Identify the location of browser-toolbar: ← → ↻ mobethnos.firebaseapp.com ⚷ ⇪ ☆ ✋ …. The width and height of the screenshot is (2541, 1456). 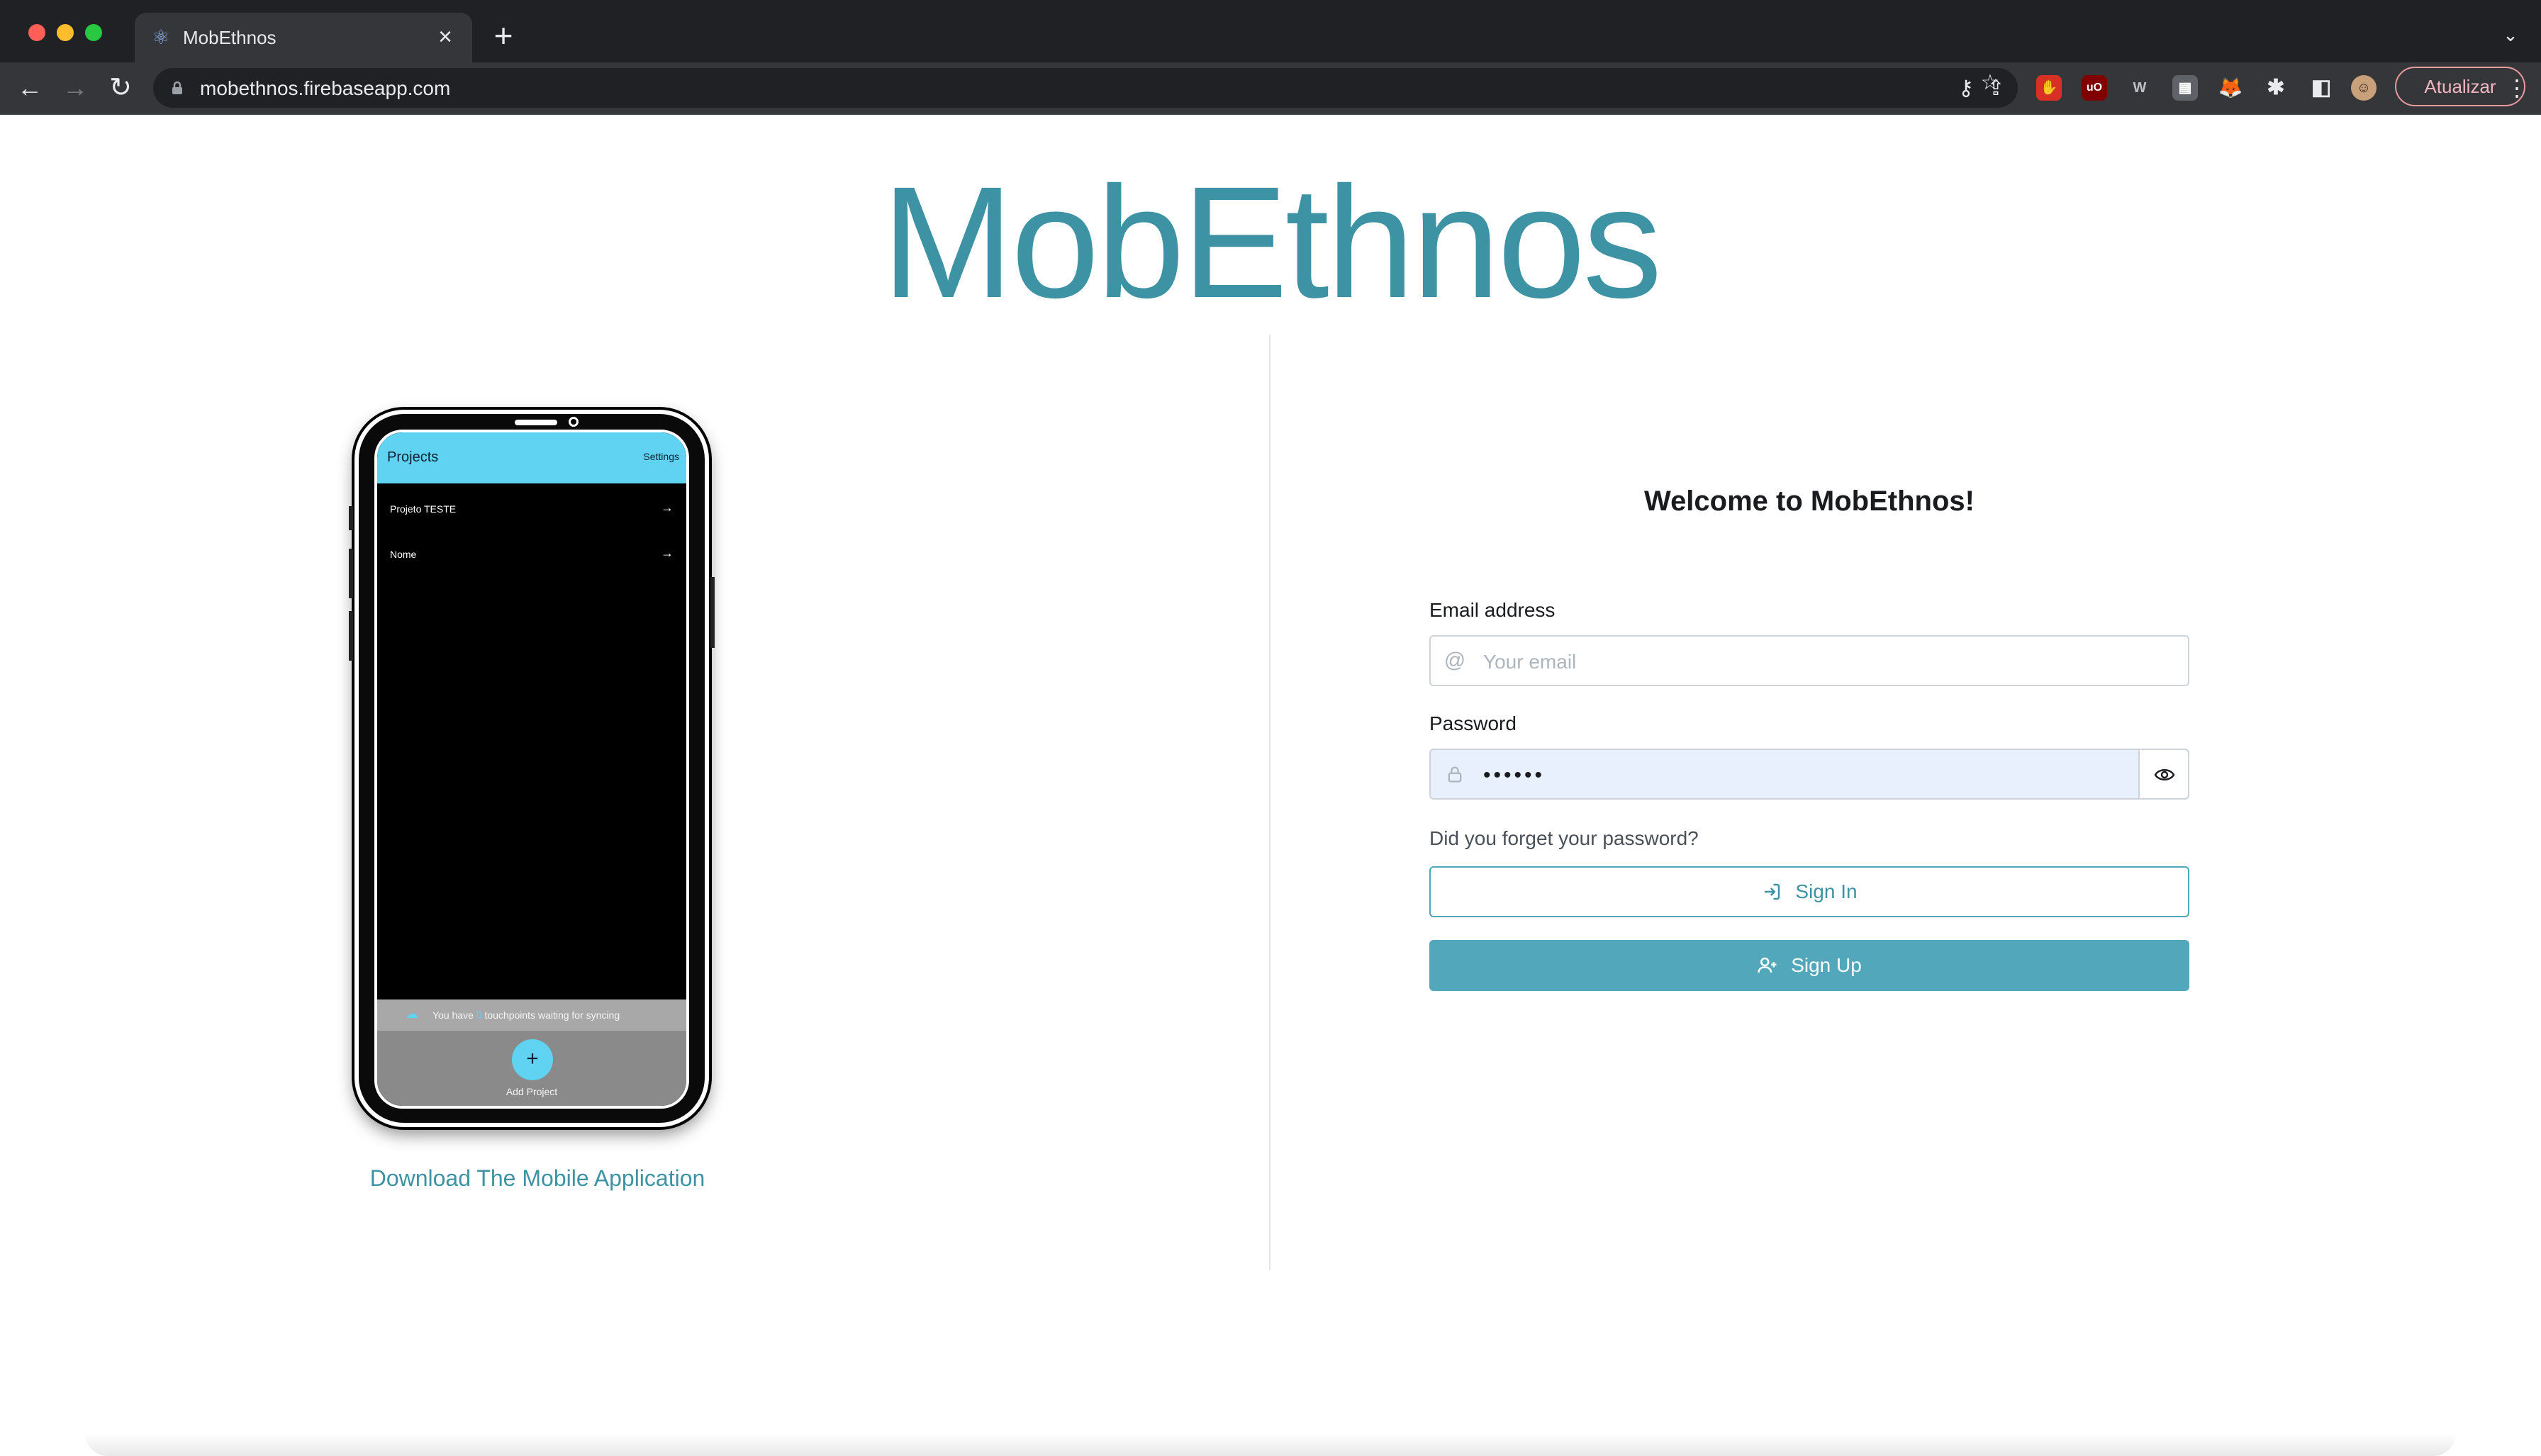
(1270, 88).